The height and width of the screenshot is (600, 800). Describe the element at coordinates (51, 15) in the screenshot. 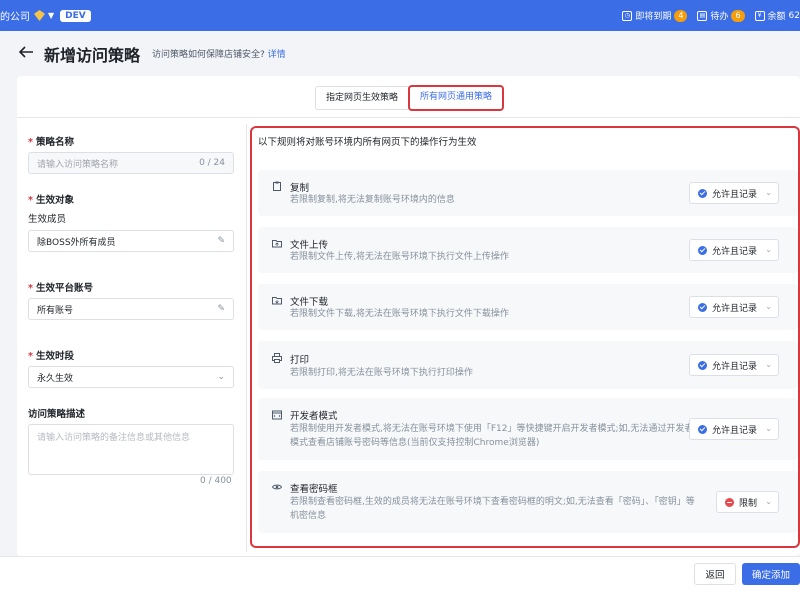

I see `caret-down-icon: ▼` at that location.